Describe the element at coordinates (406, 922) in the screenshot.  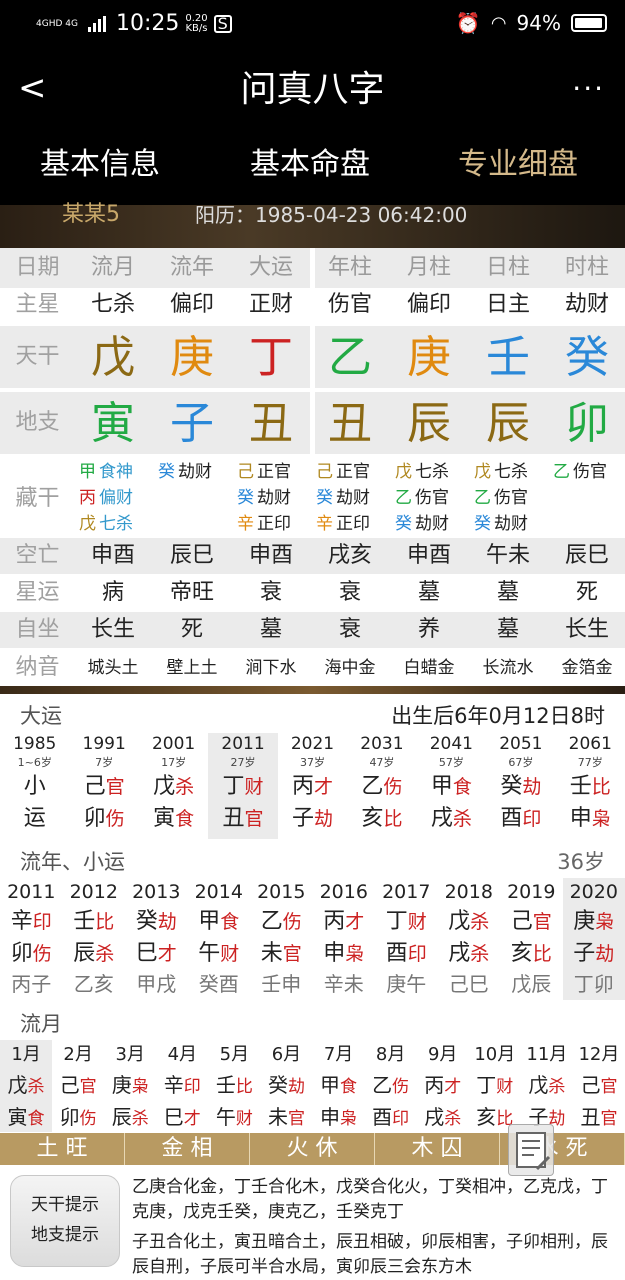
I see `liunian-top: 丁财` at that location.